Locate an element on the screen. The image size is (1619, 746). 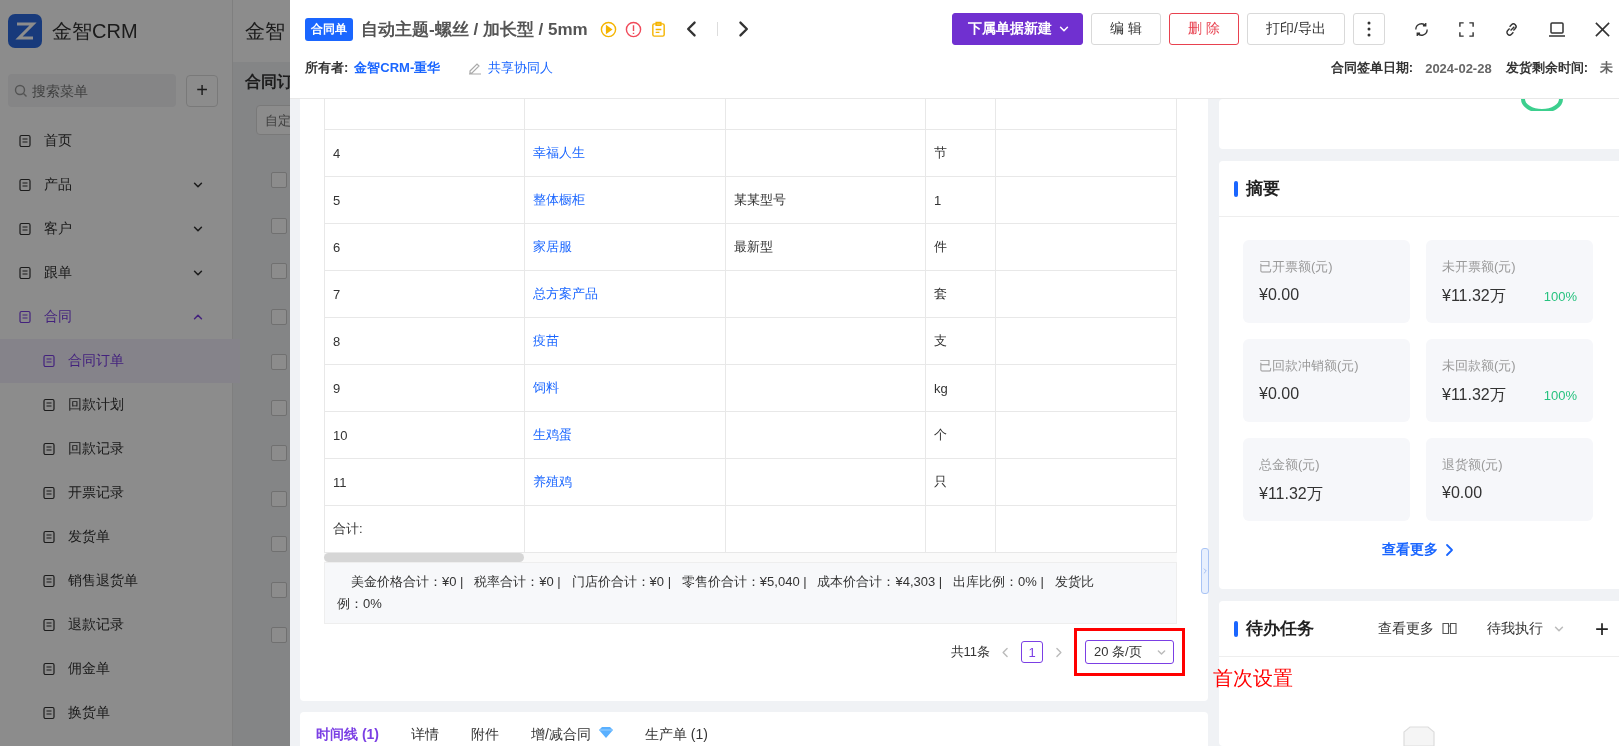
tab: 附件 is located at coordinates (485, 736).